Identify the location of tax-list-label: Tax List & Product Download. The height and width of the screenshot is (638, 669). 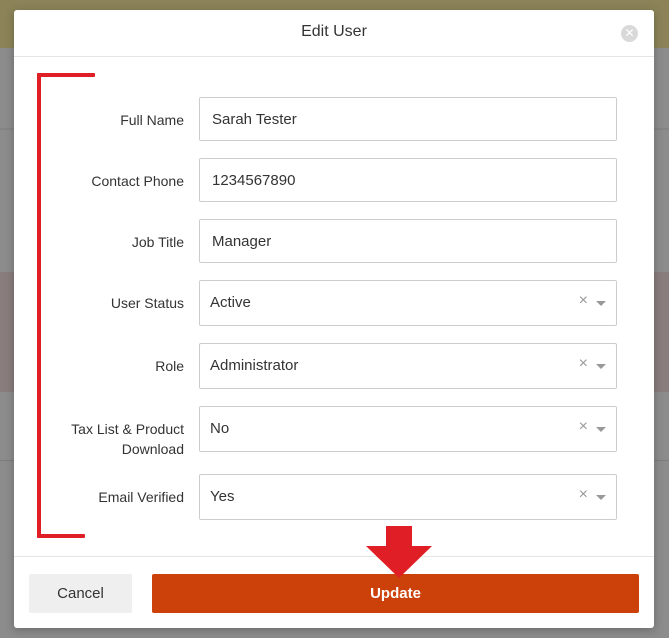
(127, 439).